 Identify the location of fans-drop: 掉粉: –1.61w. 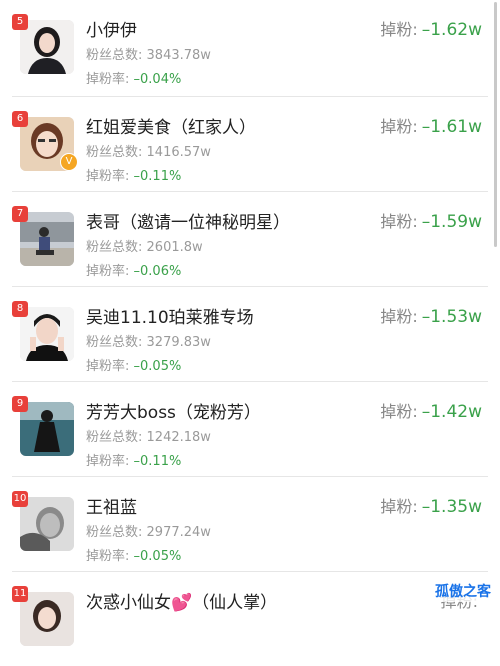
(431, 127).